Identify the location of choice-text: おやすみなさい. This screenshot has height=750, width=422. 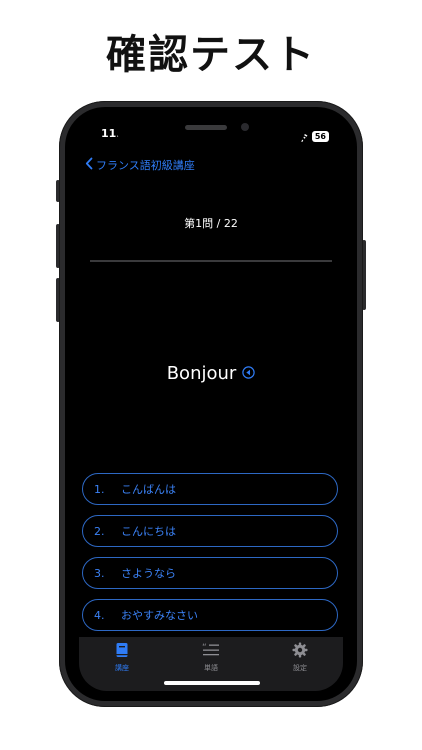
(159, 615).